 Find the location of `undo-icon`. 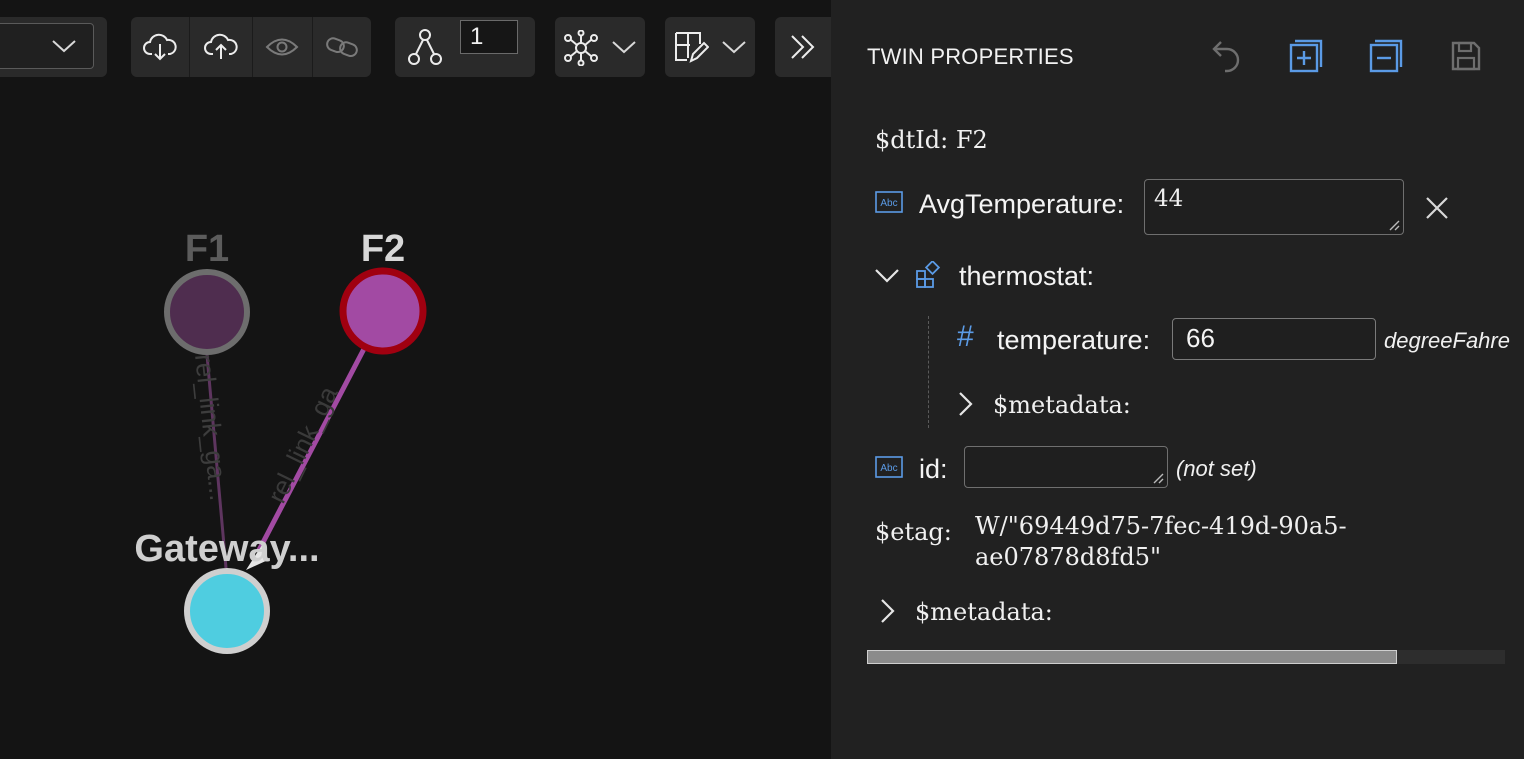

undo-icon is located at coordinates (1226, 57).